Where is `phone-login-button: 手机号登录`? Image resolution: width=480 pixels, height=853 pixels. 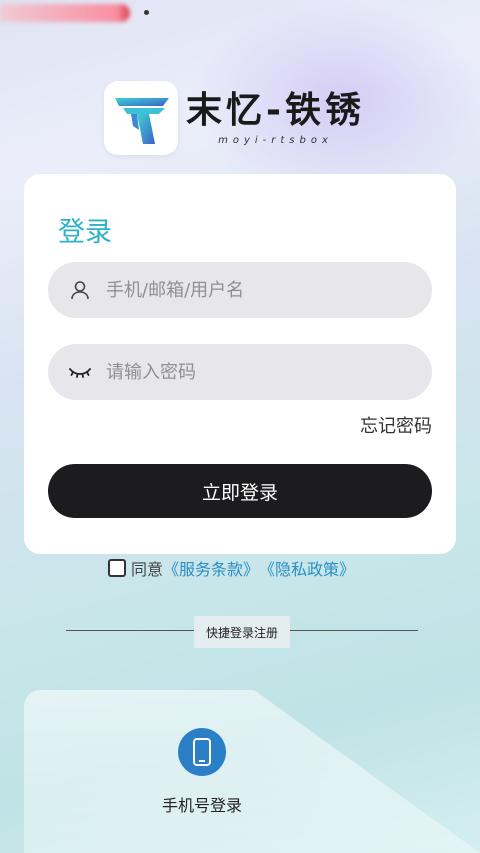 phone-login-button: 手机号登录 is located at coordinates (202, 772).